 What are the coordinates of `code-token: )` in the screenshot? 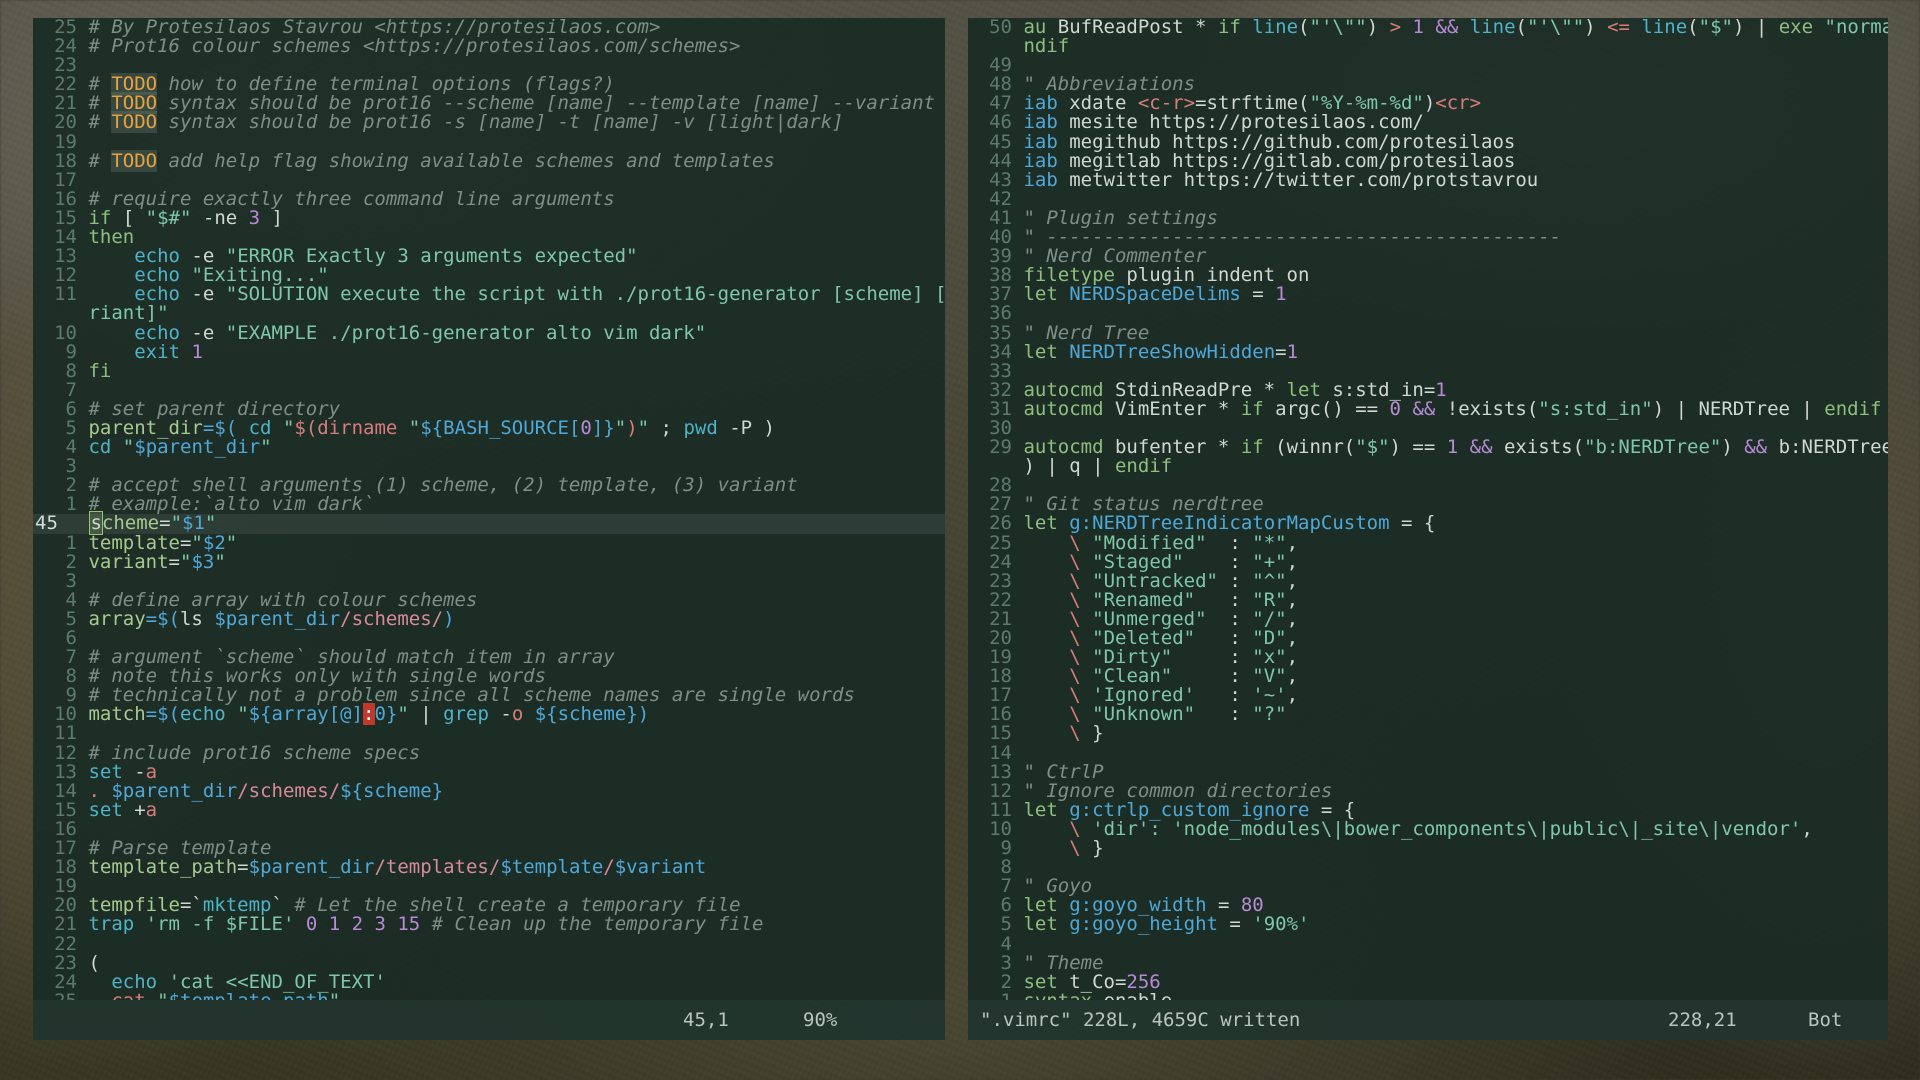 It's located at (643, 714).